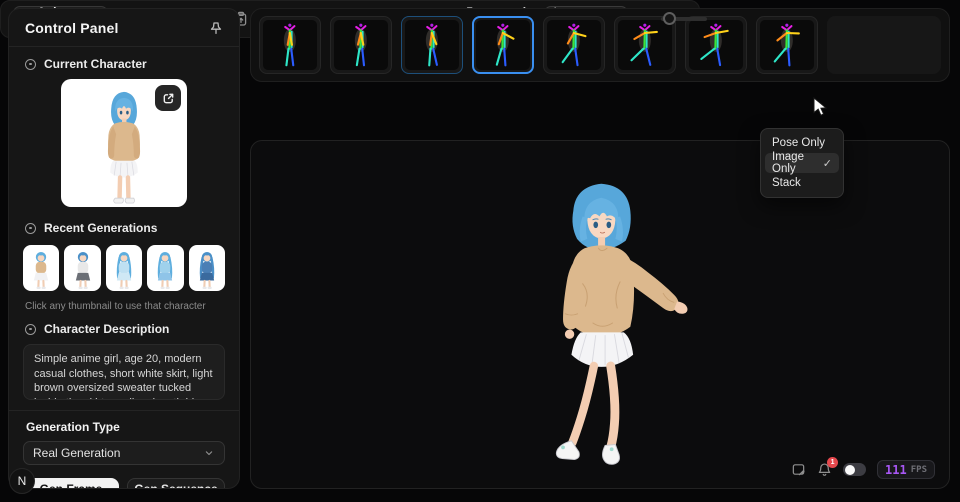  I want to click on fps-badge: 111 FPS, so click(906, 469).